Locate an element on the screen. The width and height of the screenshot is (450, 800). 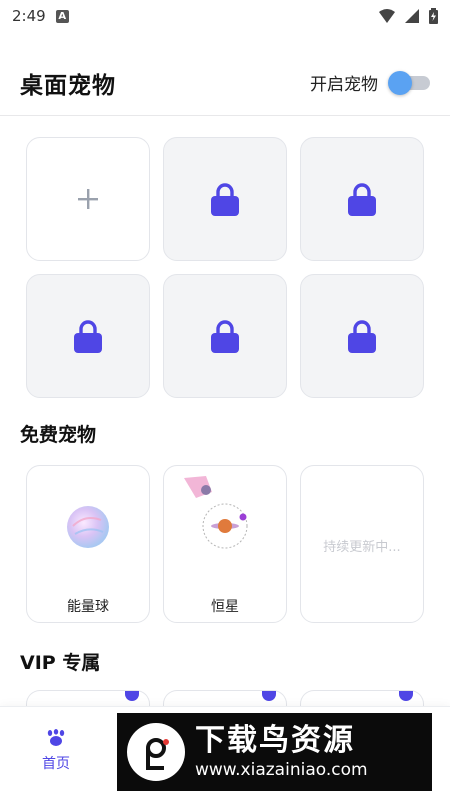
status-indicators is located at coordinates (408, 16).